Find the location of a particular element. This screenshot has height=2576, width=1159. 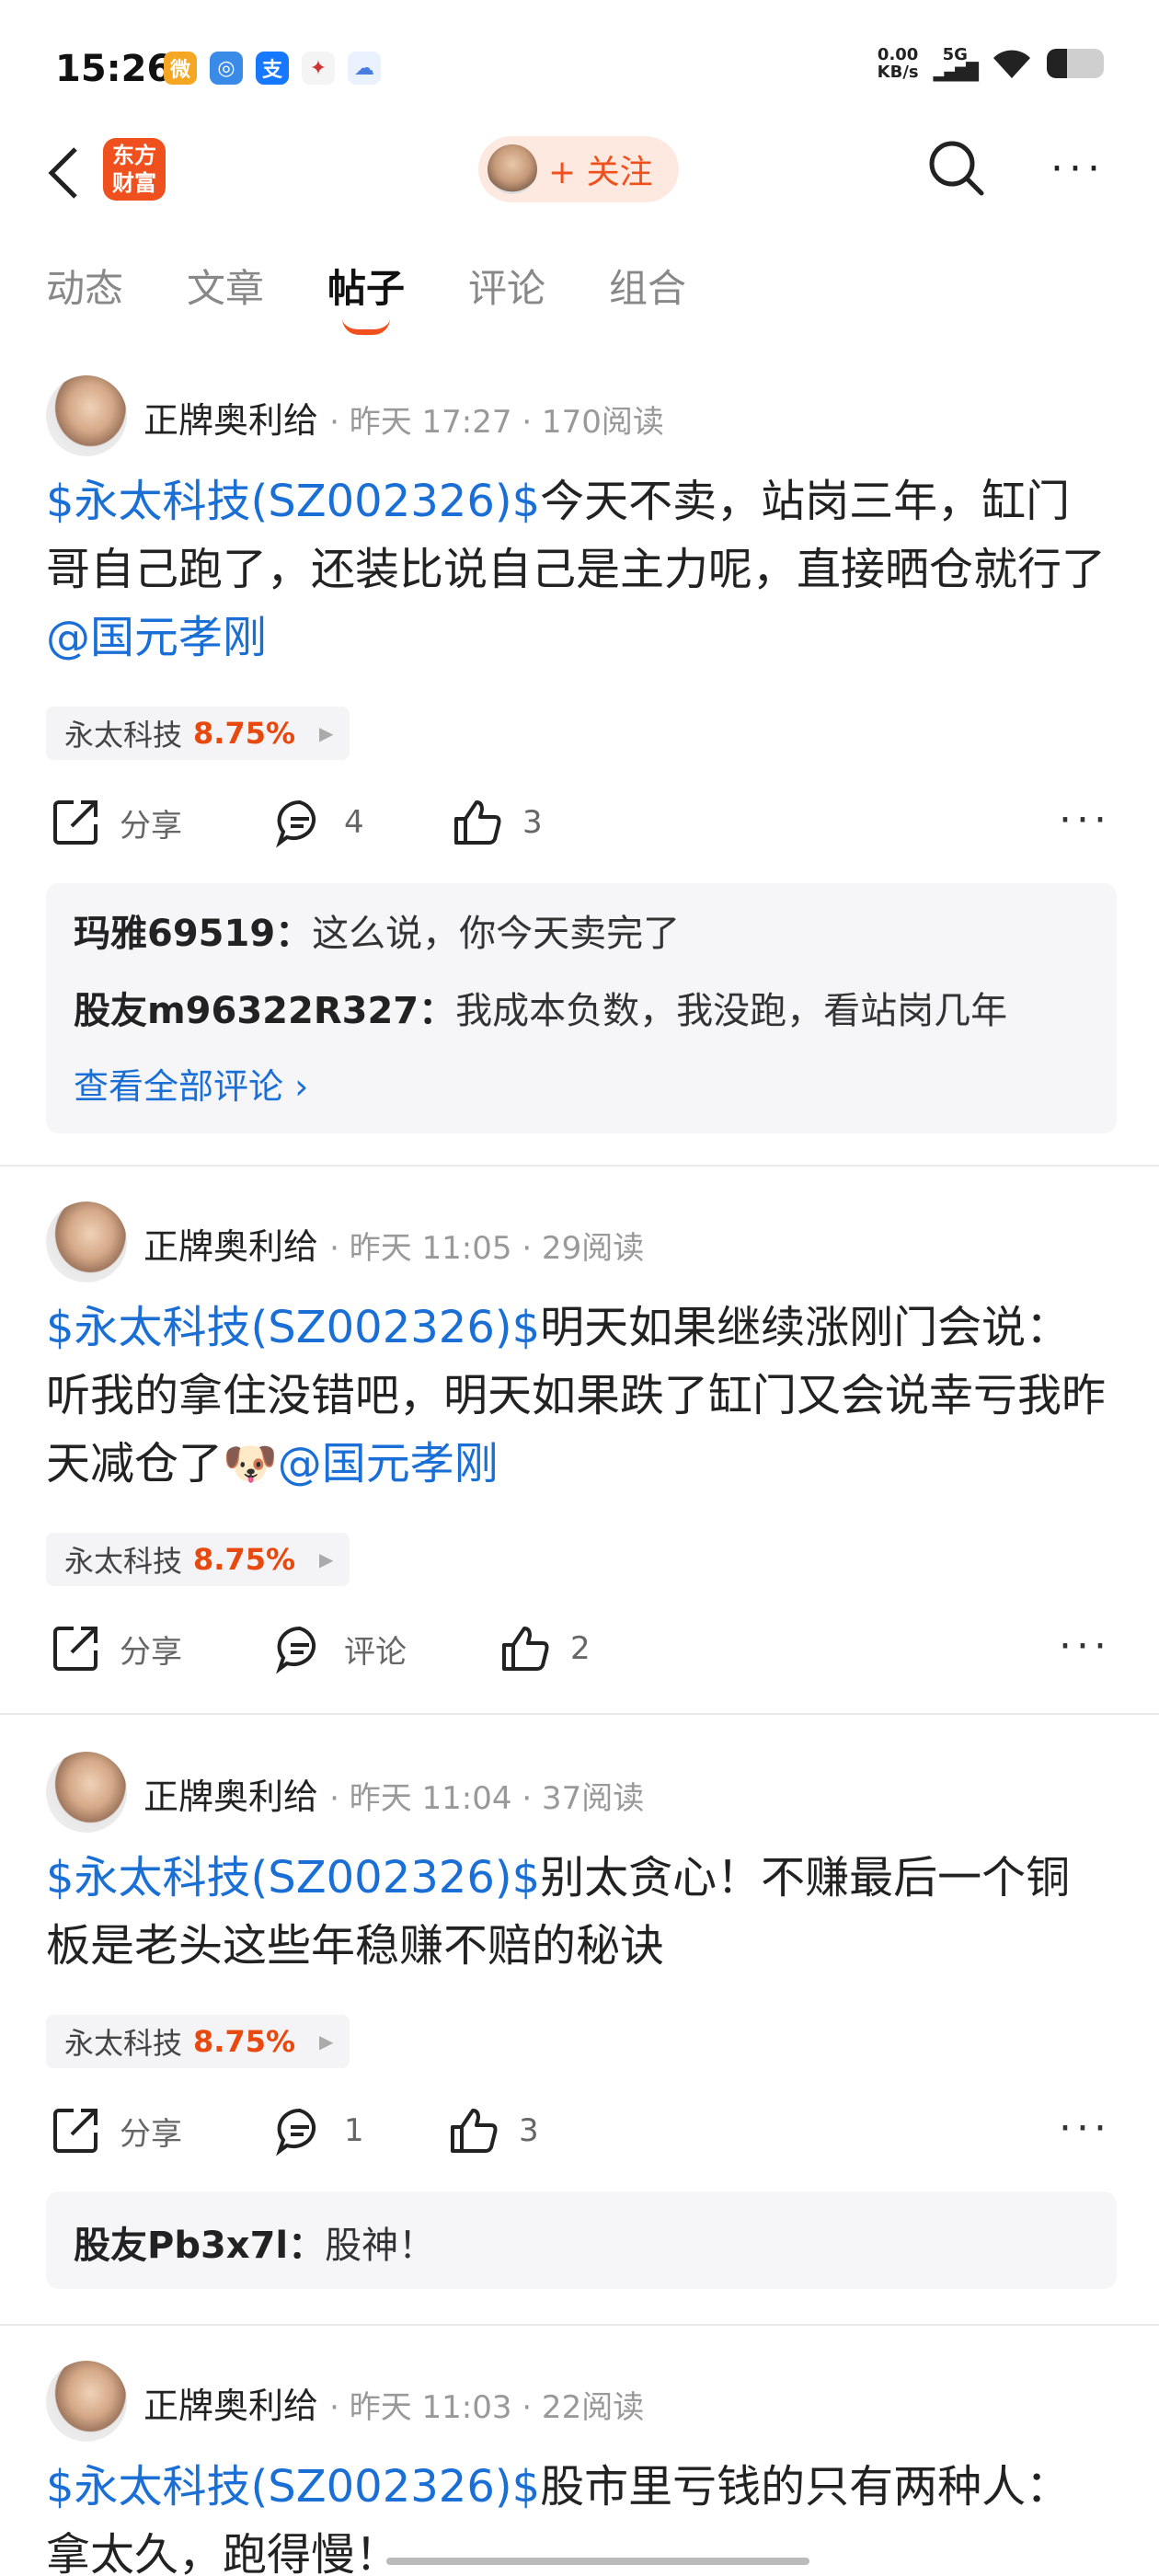

tab-posts: 帖子 is located at coordinates (366, 286).